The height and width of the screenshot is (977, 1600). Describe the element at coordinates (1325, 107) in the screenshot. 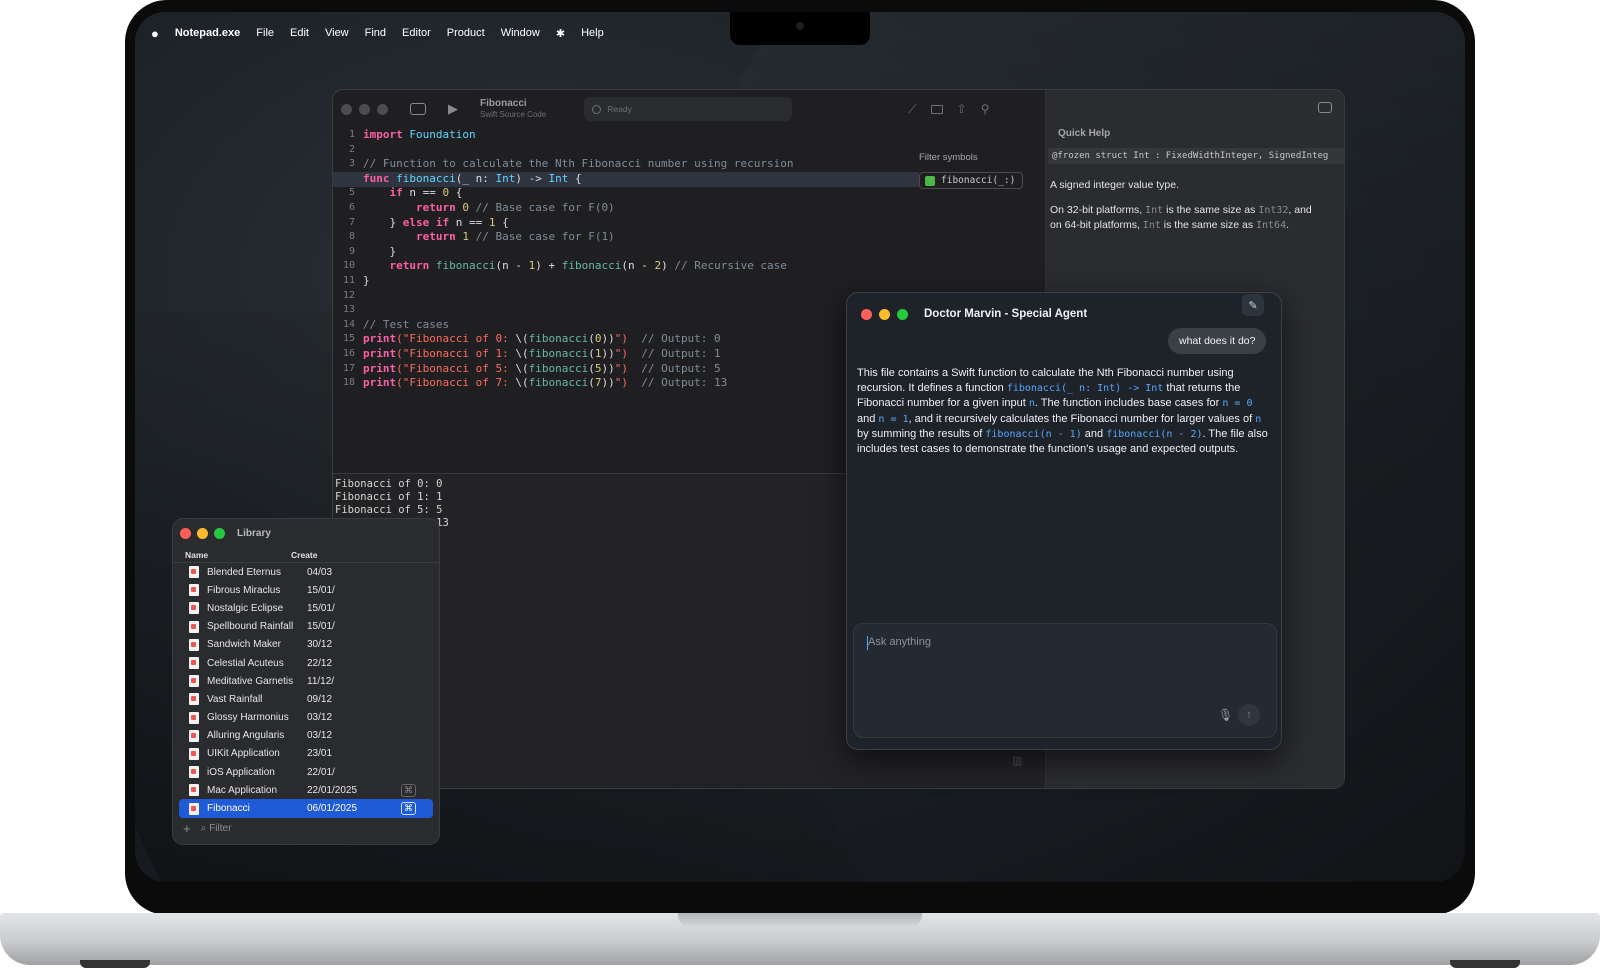

I see `inspector-toggle-icon` at that location.